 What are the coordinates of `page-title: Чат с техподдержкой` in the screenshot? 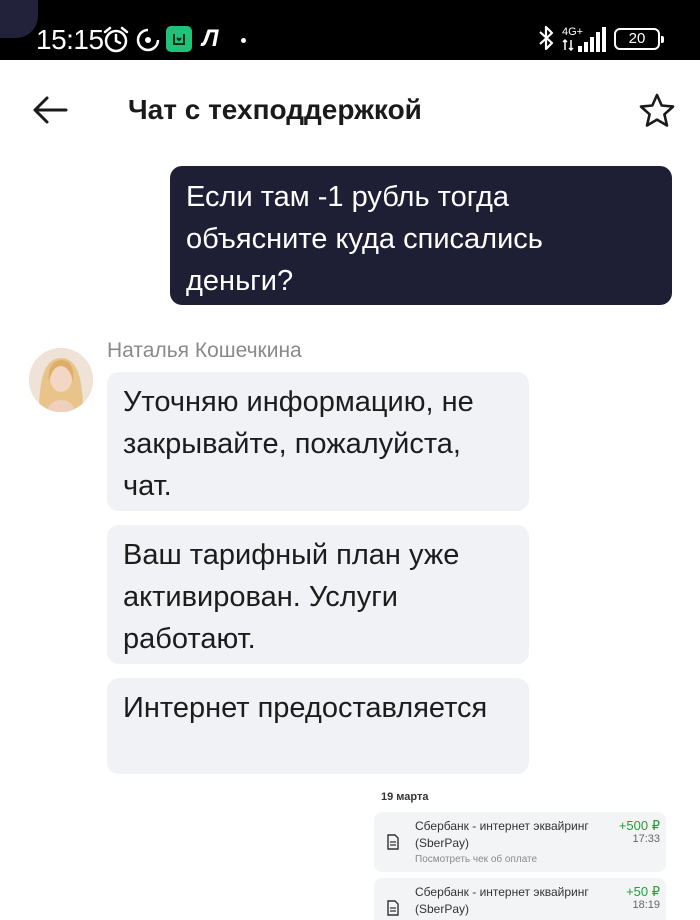 It's located at (275, 109).